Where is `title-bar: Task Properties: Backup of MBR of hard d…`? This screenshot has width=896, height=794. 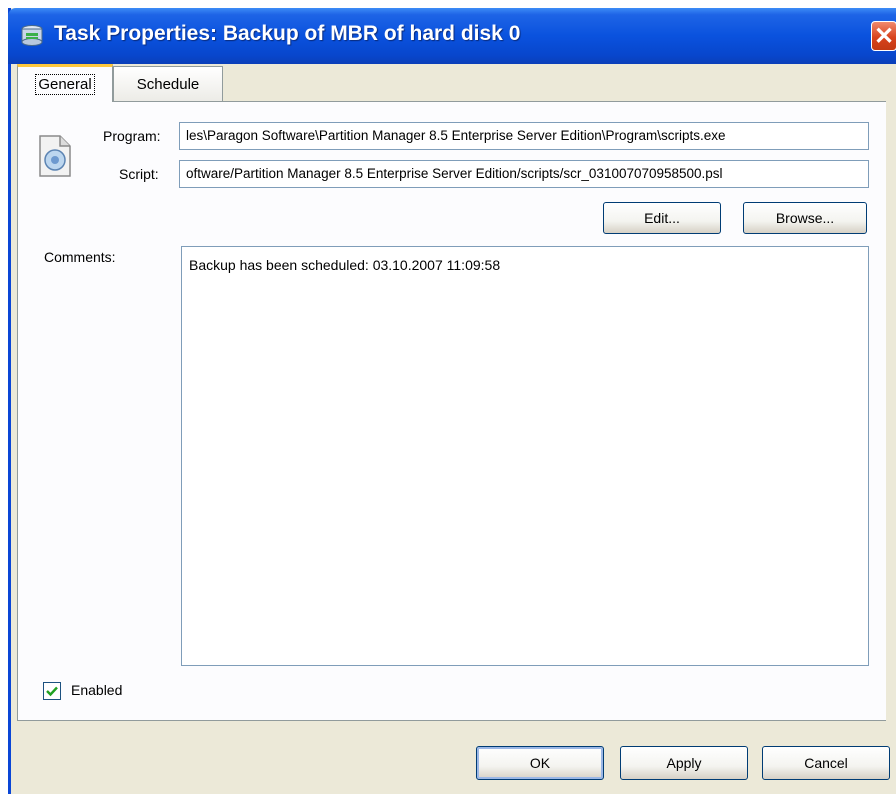 title-bar: Task Properties: Backup of MBR of hard d… is located at coordinates (452, 36).